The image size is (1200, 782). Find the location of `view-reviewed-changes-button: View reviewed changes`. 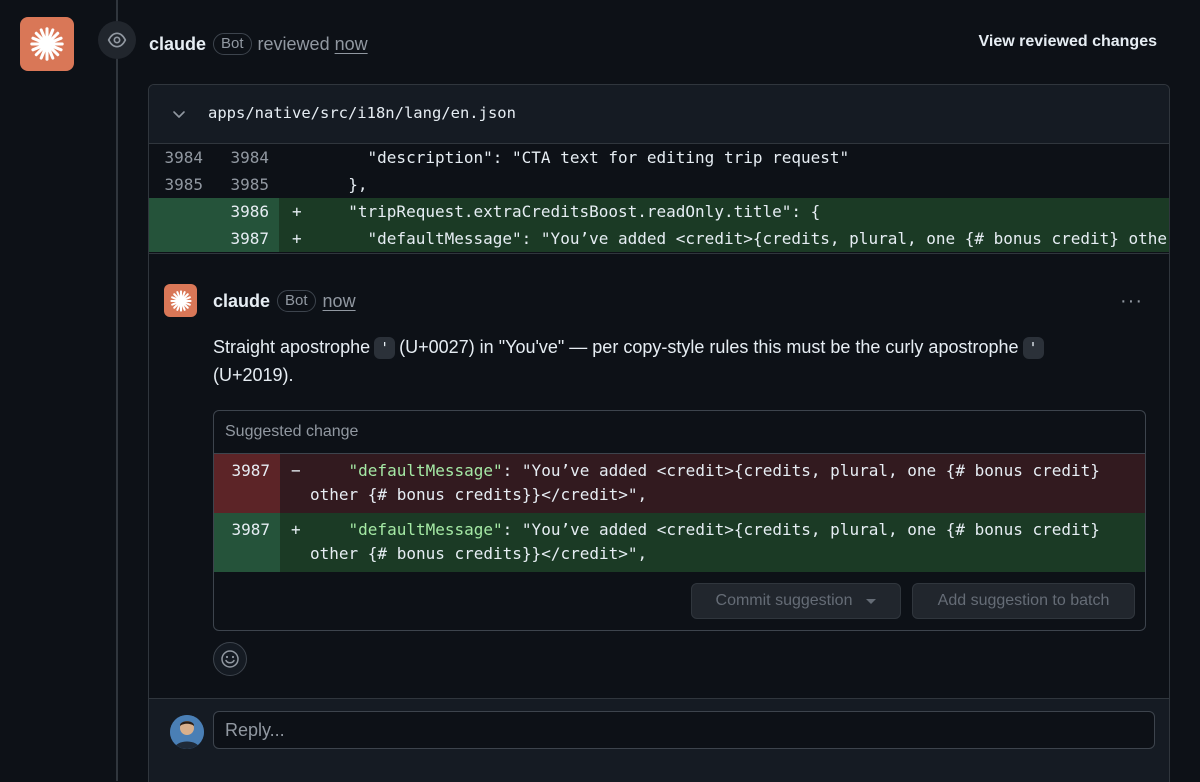

view-reviewed-changes-button: View reviewed changes is located at coordinates (1068, 42).